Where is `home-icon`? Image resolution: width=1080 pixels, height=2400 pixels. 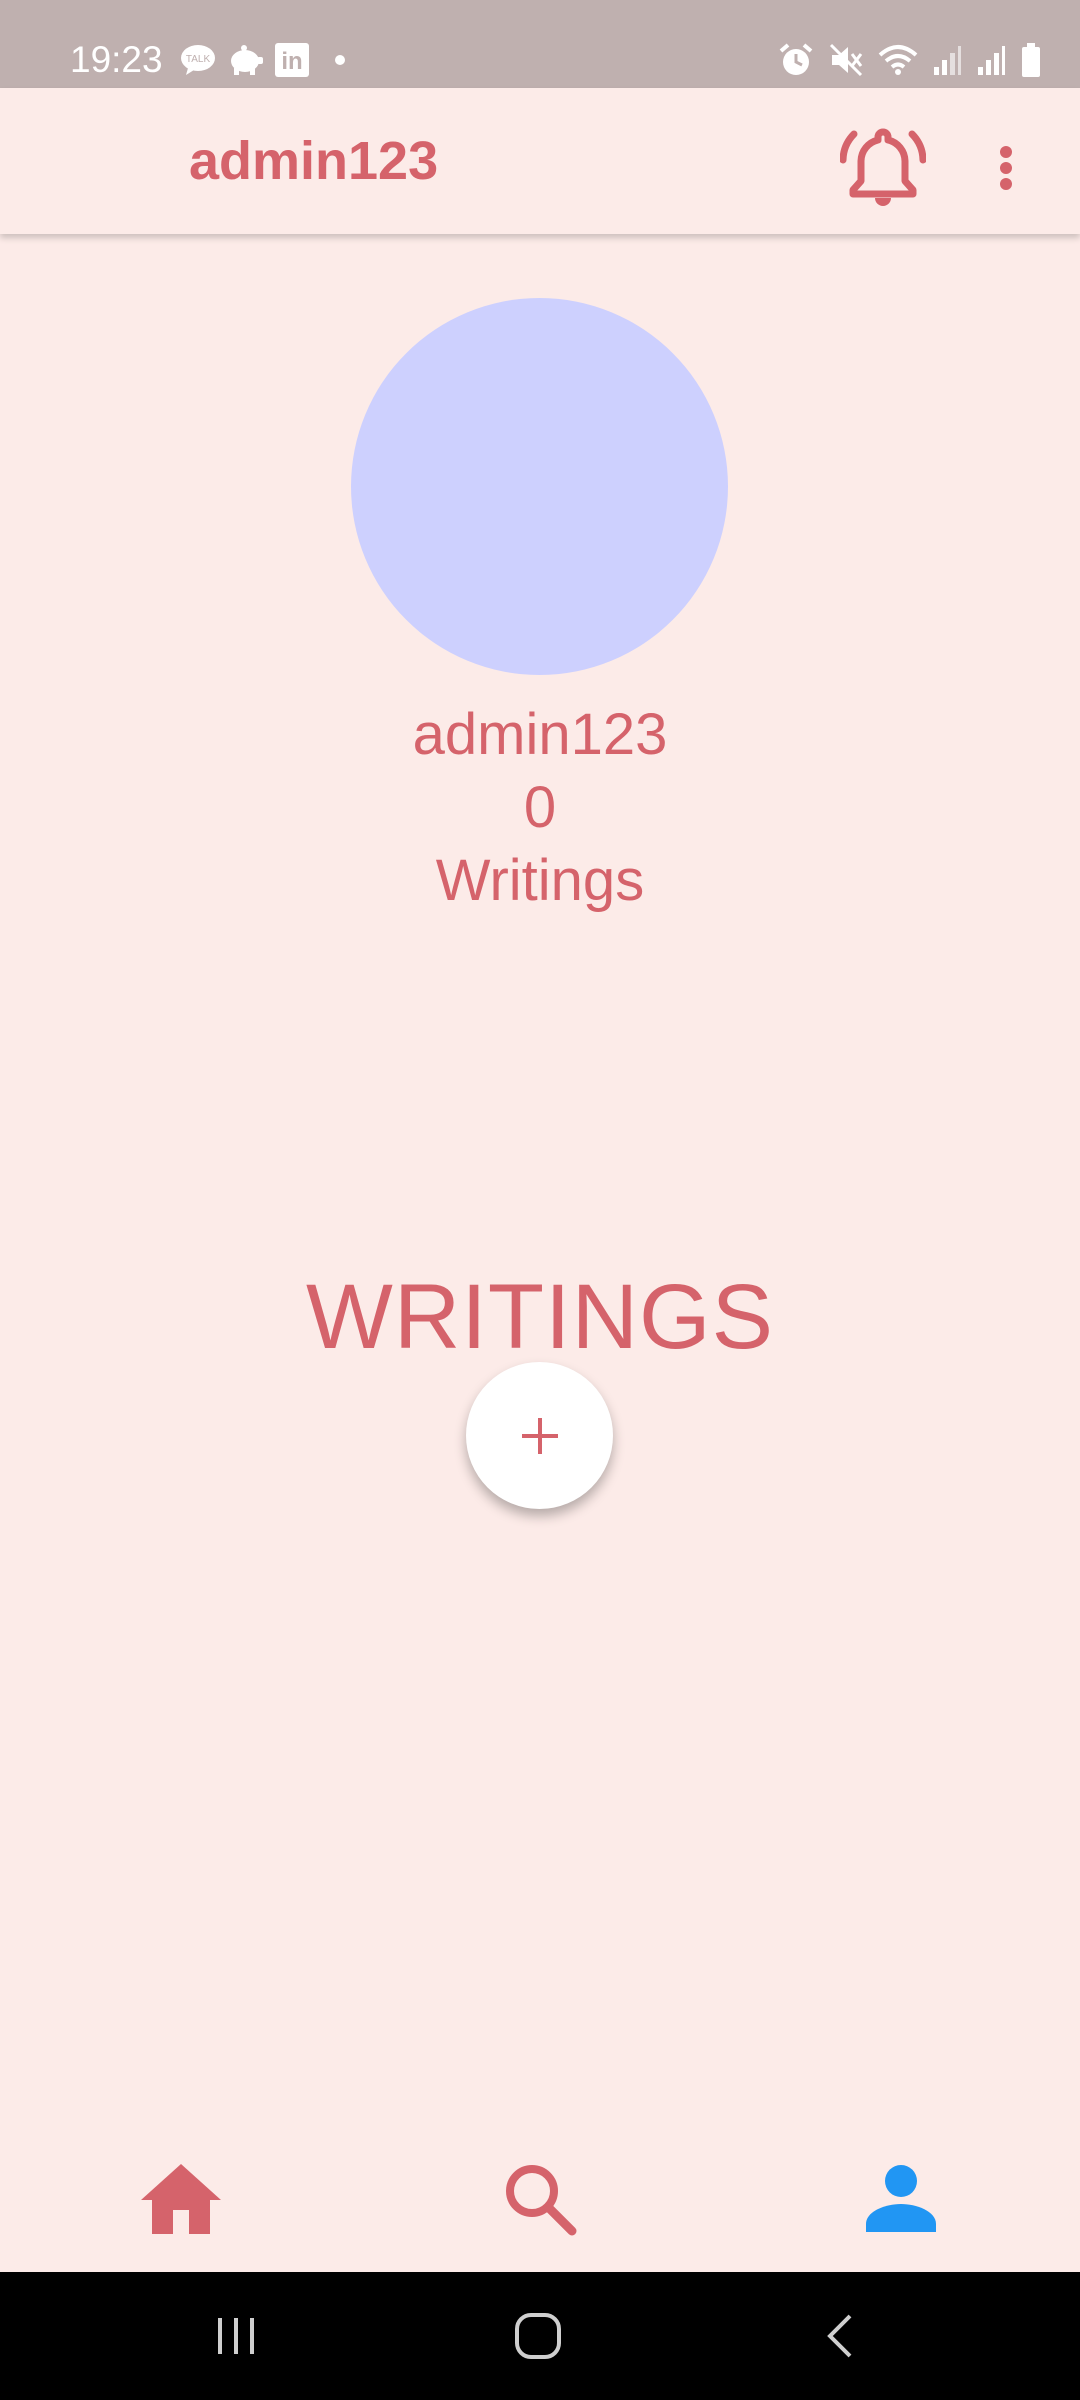
home-icon is located at coordinates (181, 2199).